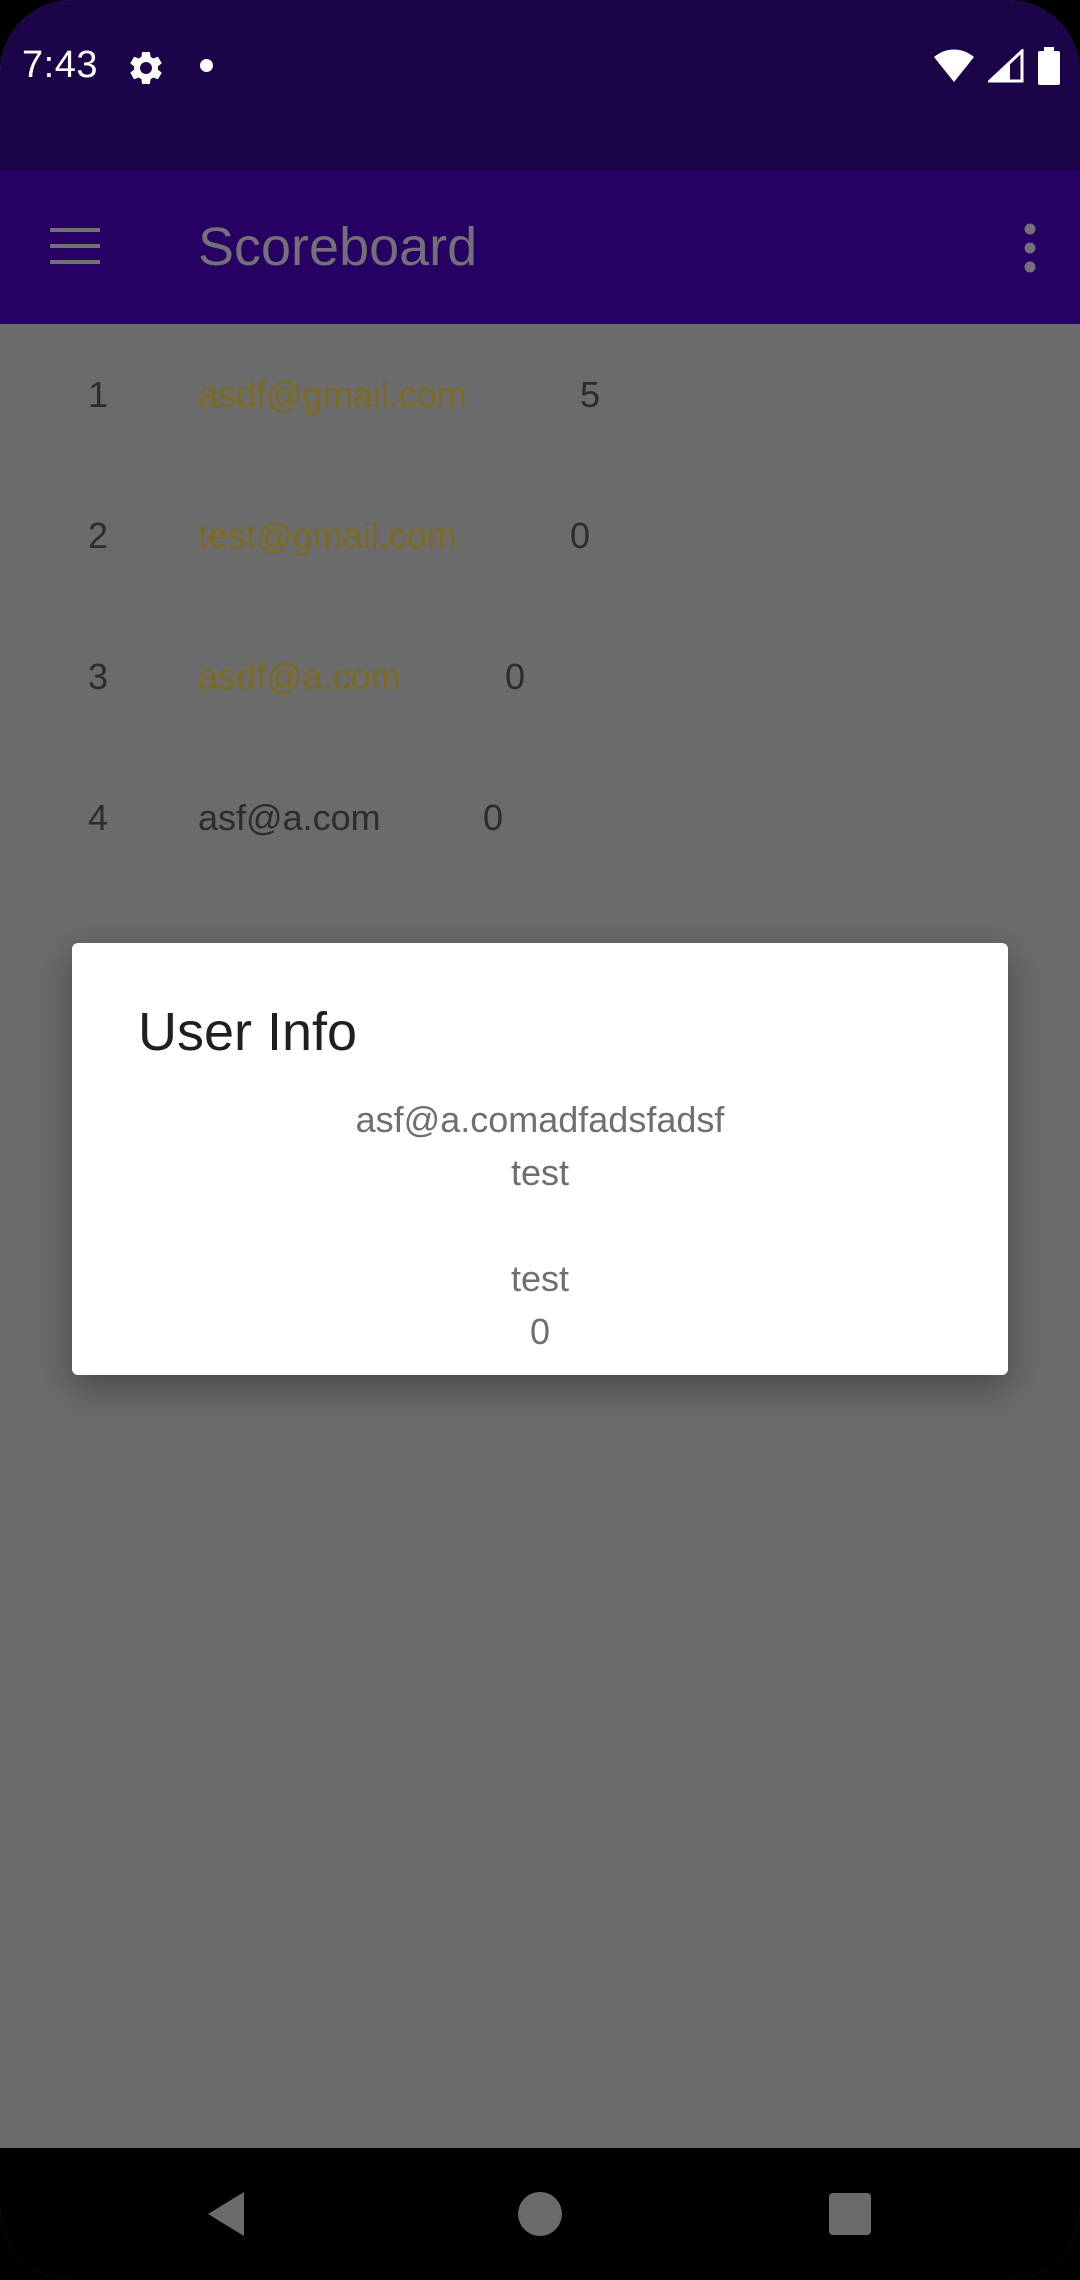 This screenshot has height=2280, width=1080. Describe the element at coordinates (146, 67) in the screenshot. I see `gear-icon` at that location.